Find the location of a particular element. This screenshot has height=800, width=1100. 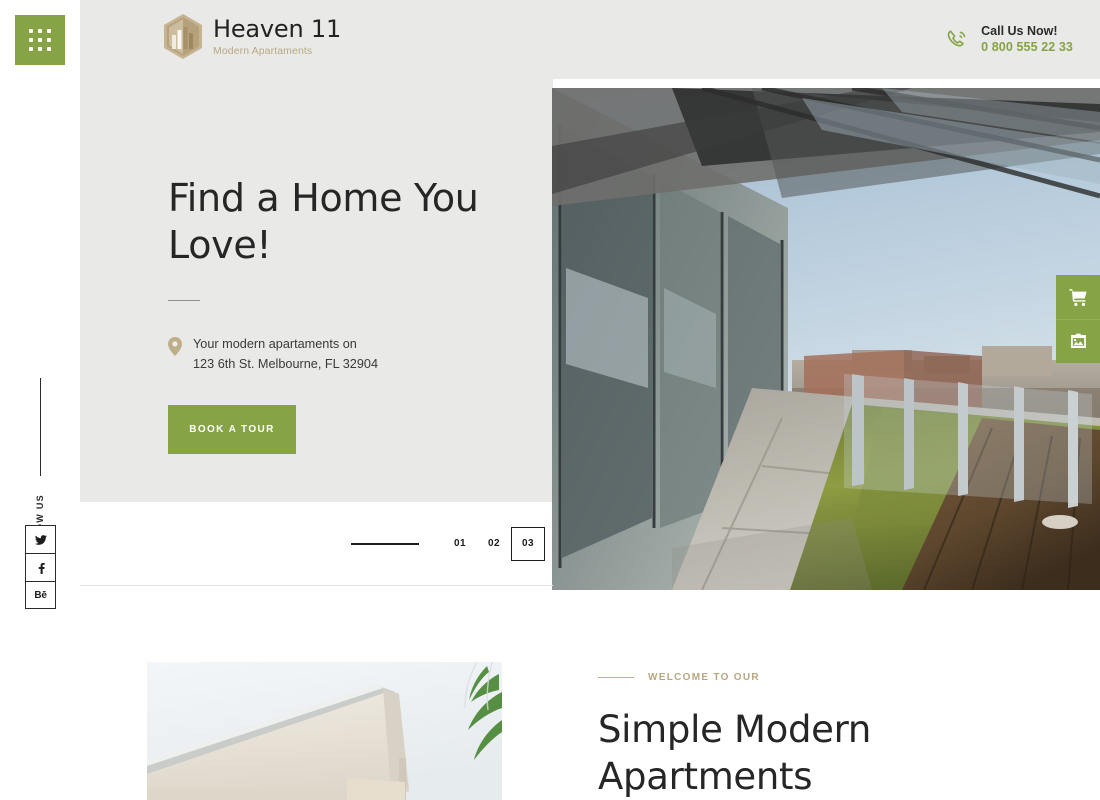

cart-button is located at coordinates (1078, 297).